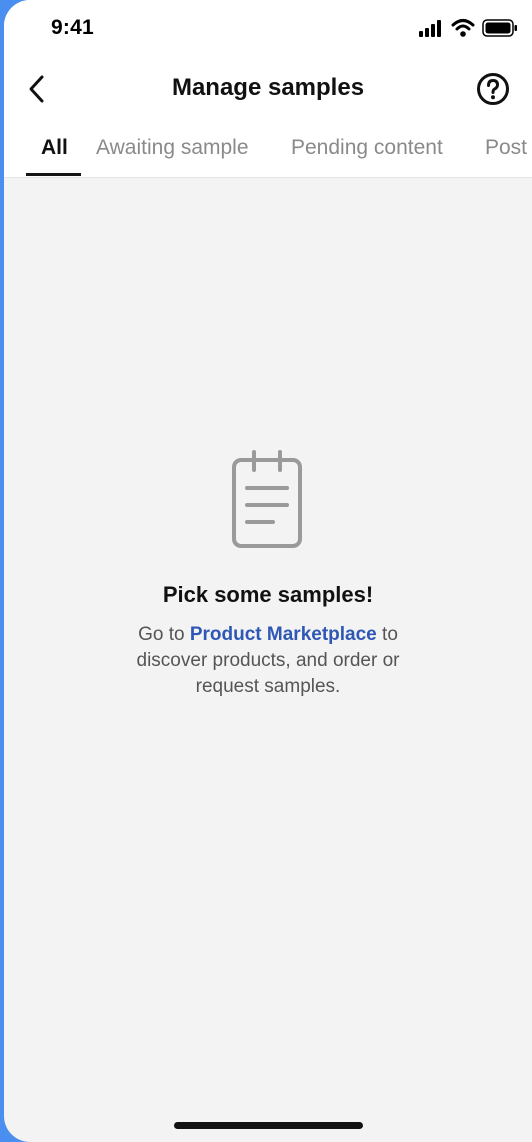 The height and width of the screenshot is (1142, 532). I want to click on page-title: Manage samples, so click(268, 87).